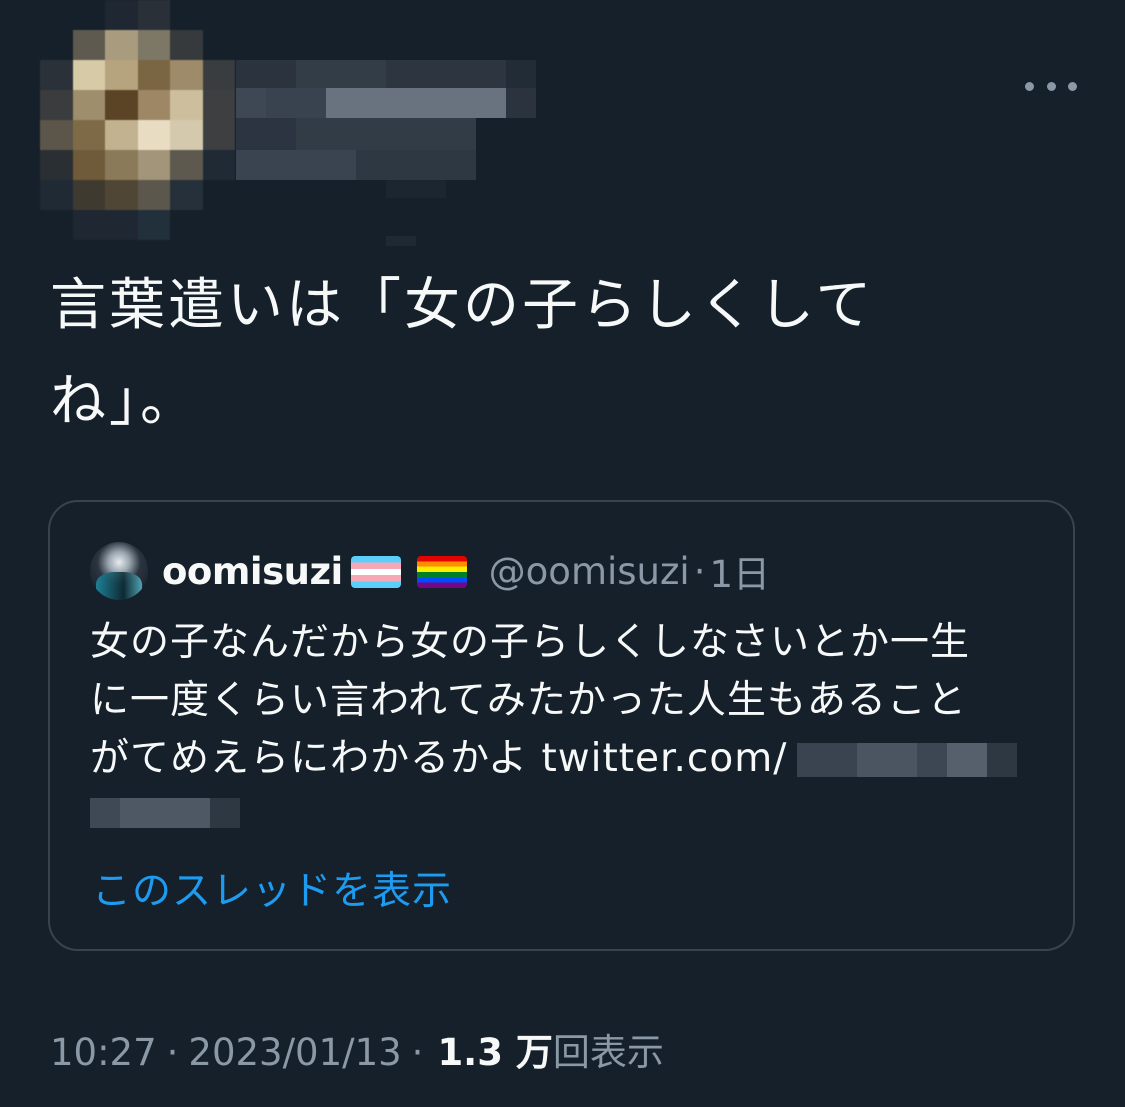  What do you see at coordinates (739, 571) in the screenshot?
I see `quoted-tweet-time: 1日` at bounding box center [739, 571].